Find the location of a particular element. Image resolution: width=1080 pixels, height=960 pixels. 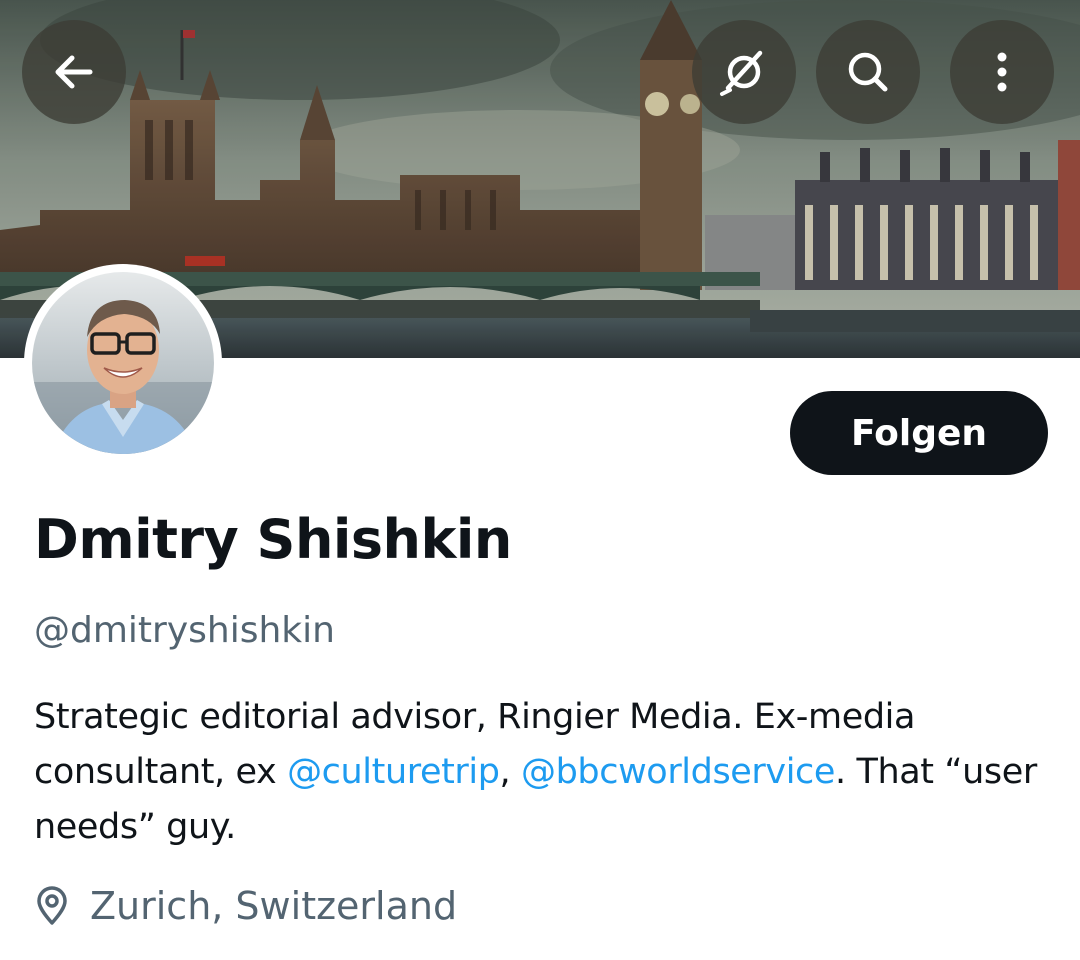

mention-link-culturetrip: @culturetrip is located at coordinates (393, 772).